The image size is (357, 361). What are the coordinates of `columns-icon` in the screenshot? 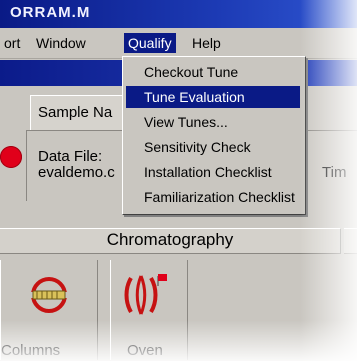 It's located at (49, 297).